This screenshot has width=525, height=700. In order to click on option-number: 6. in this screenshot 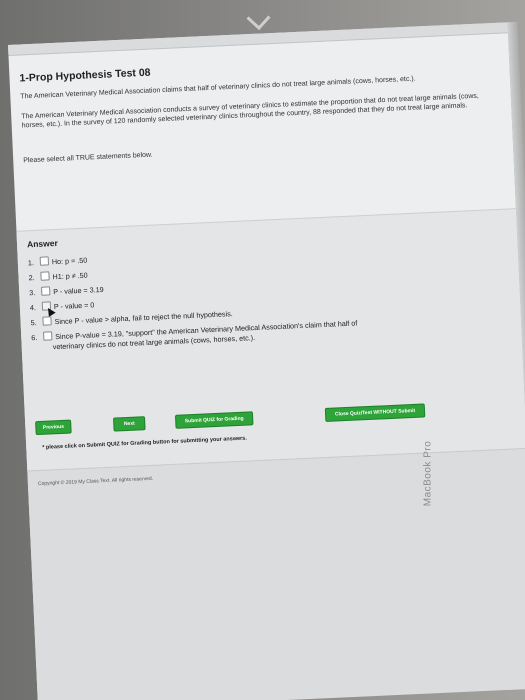, I will do `click(34, 337)`.